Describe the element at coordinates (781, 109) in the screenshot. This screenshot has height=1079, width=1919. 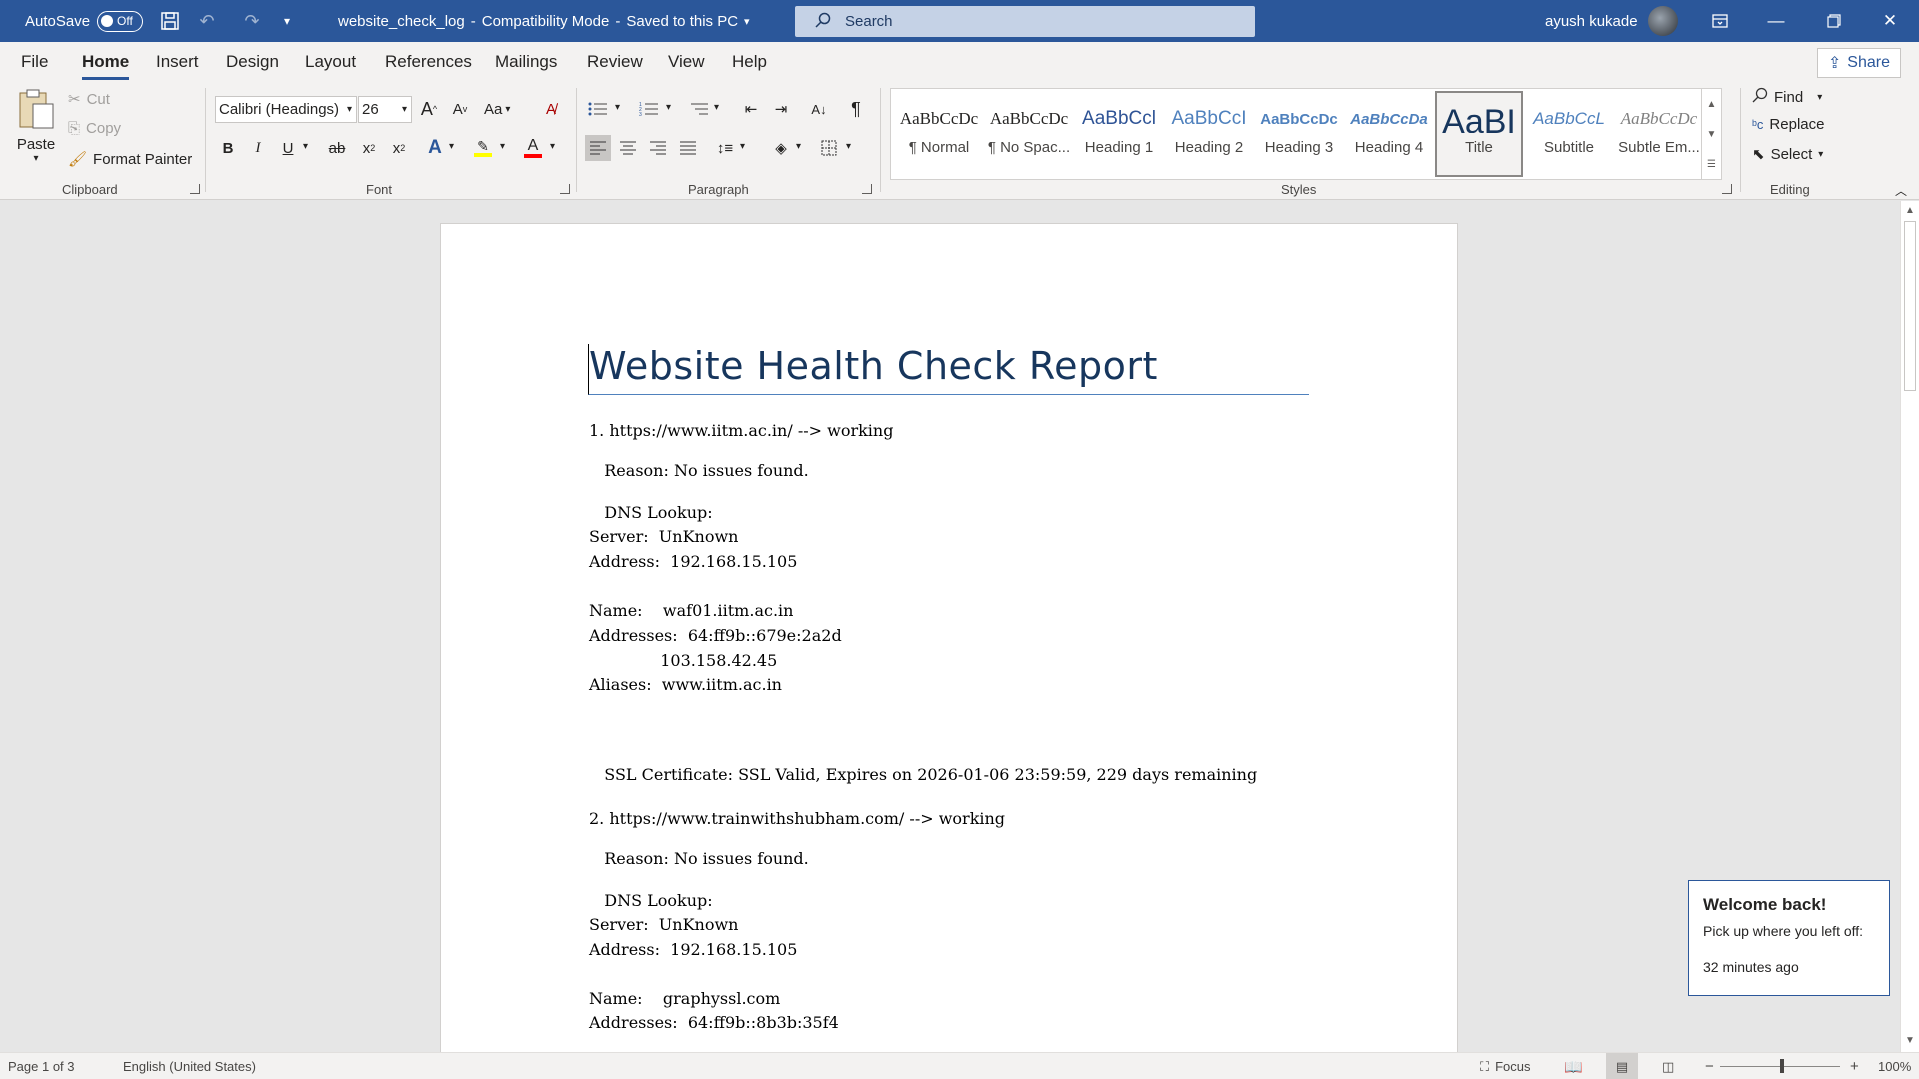
I see `increase-indent-icon: ⇥` at that location.